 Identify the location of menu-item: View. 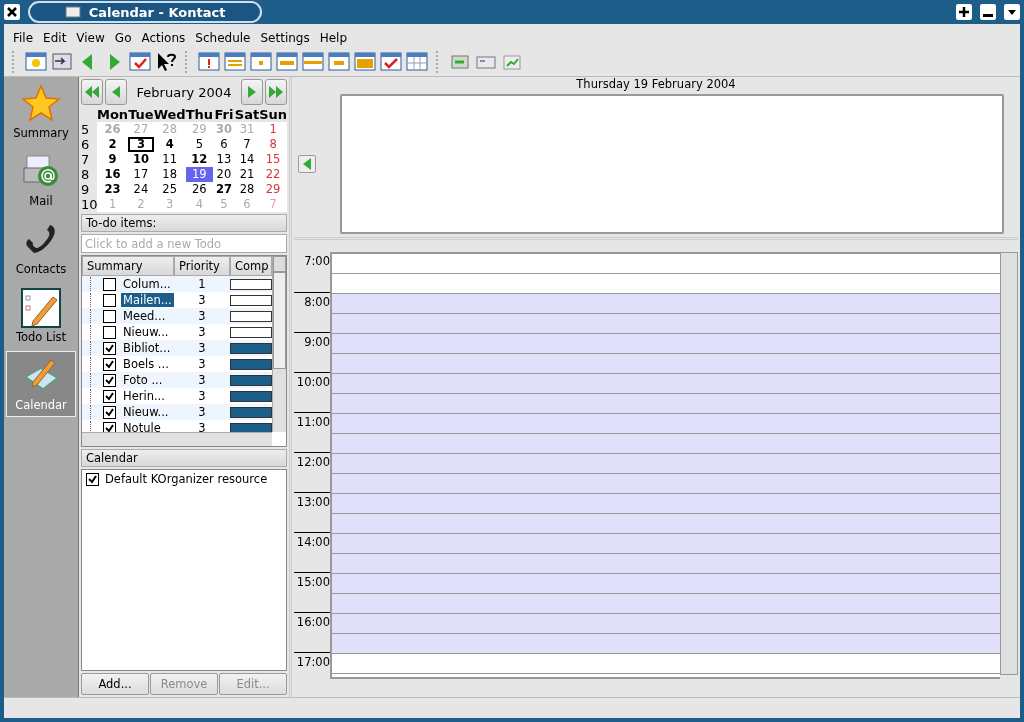
(90, 38).